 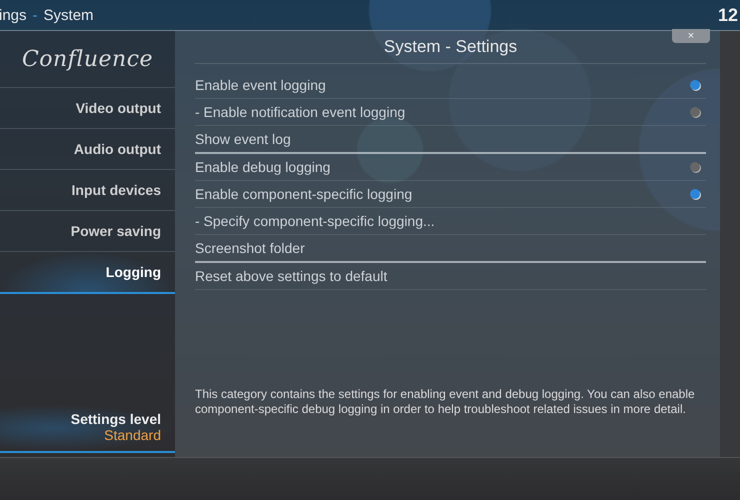 I want to click on panel-title: System - Settings, so click(x=451, y=47).